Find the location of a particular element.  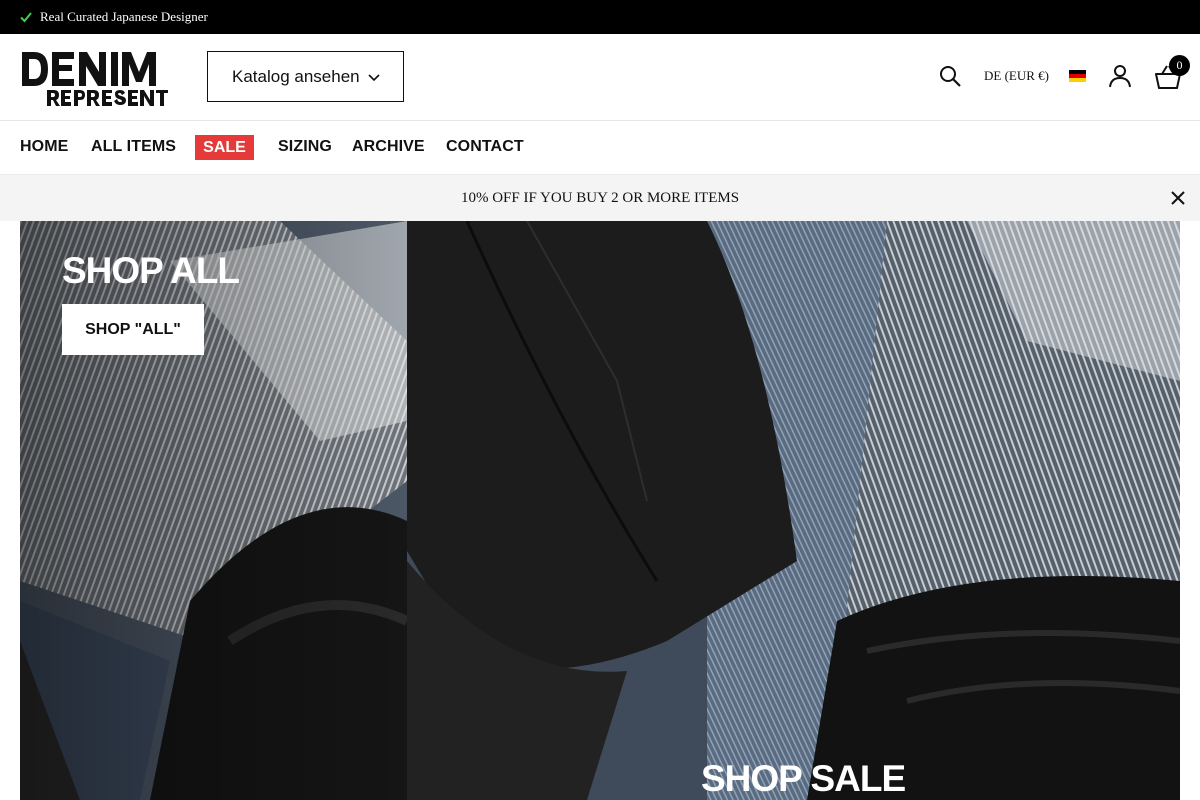

catalog-label: Katalog ansehen is located at coordinates (296, 76).